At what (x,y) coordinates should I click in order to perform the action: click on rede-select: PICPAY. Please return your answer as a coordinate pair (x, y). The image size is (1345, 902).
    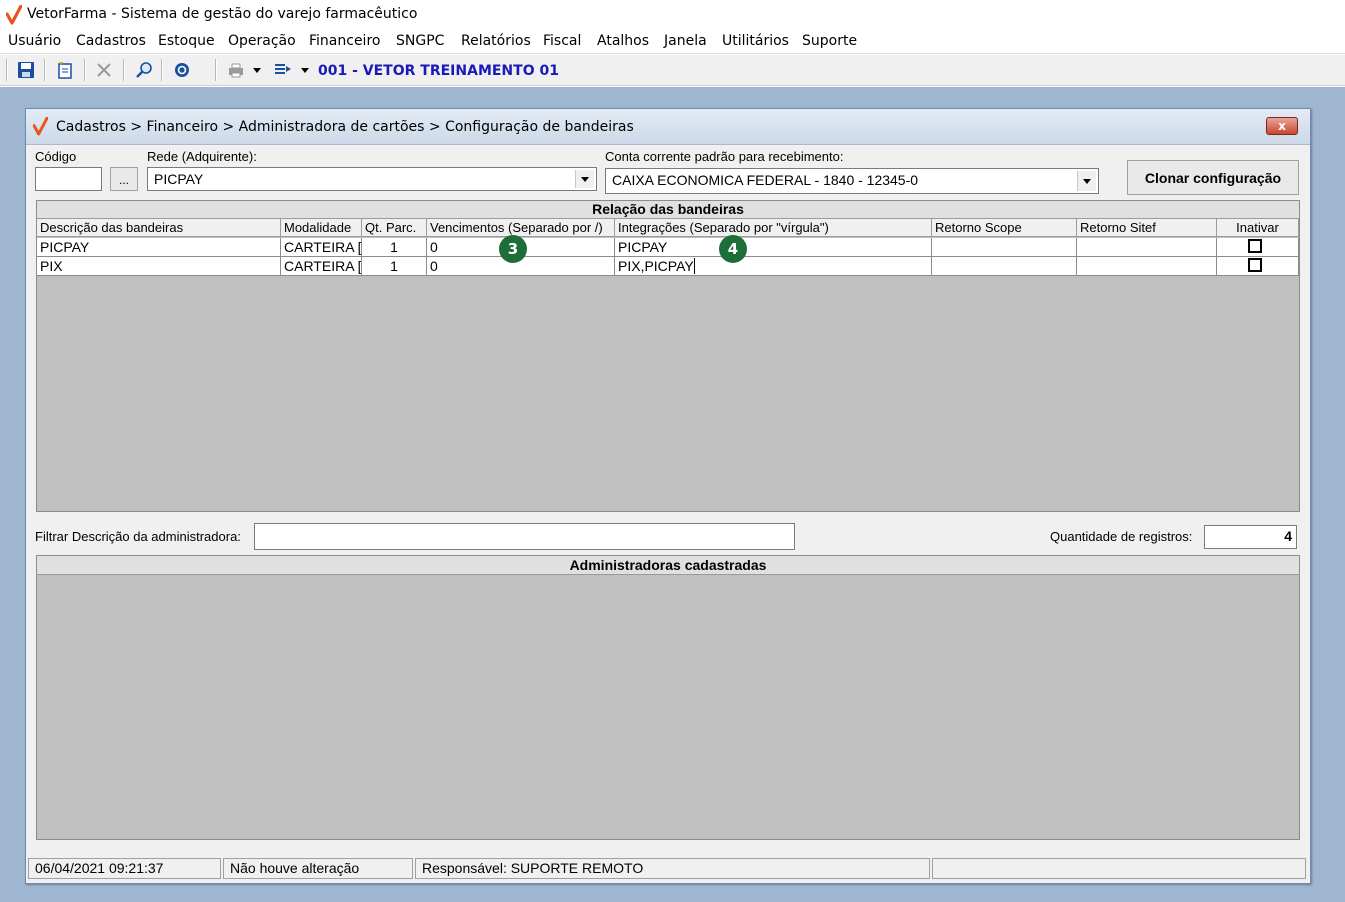
    Looking at the image, I should click on (372, 179).